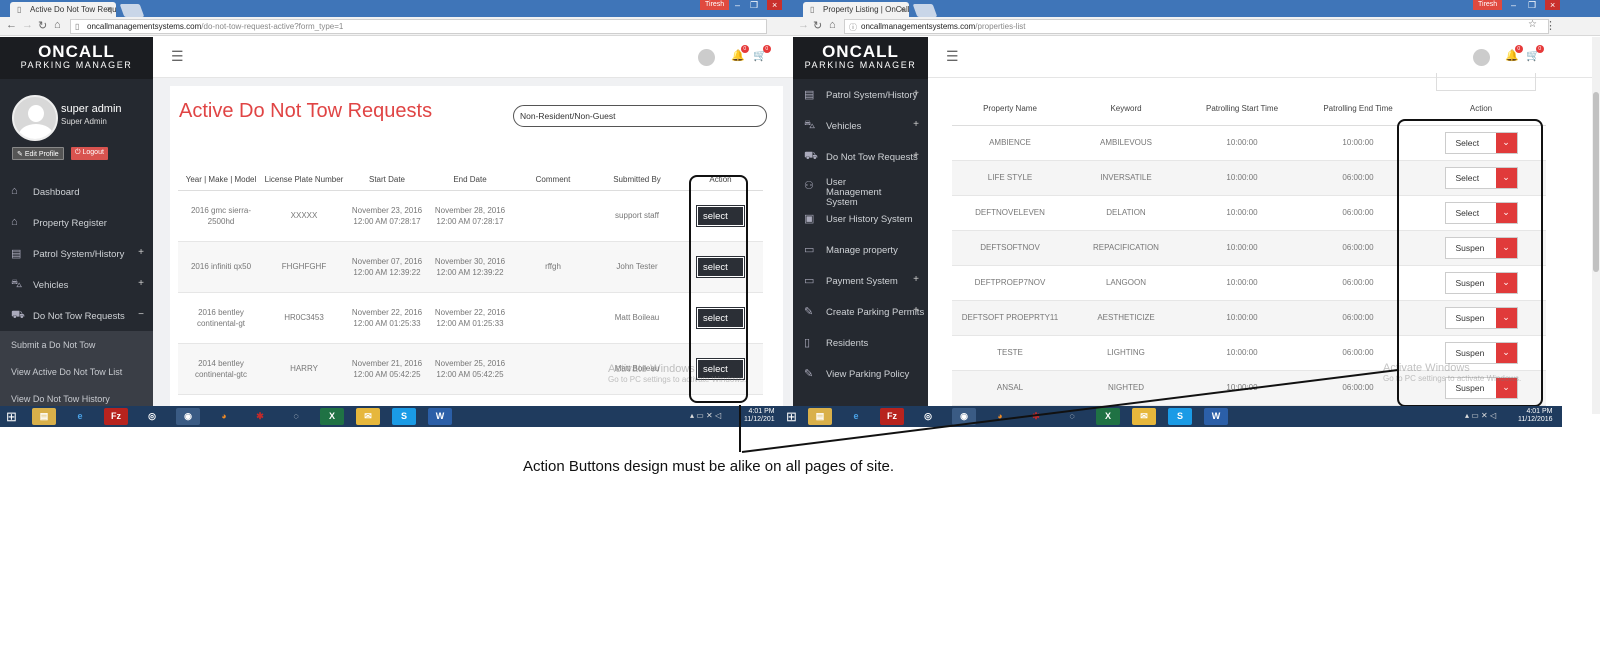  I want to click on sidebar-item-user-history: ▣ User History System, so click(860, 218).